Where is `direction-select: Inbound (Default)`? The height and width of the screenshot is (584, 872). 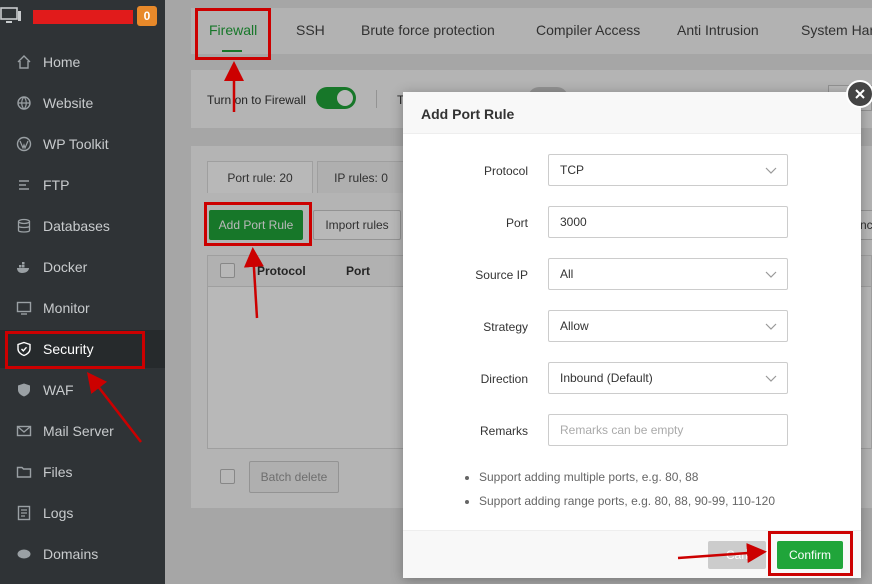
direction-select: Inbound (Default) is located at coordinates (668, 378).